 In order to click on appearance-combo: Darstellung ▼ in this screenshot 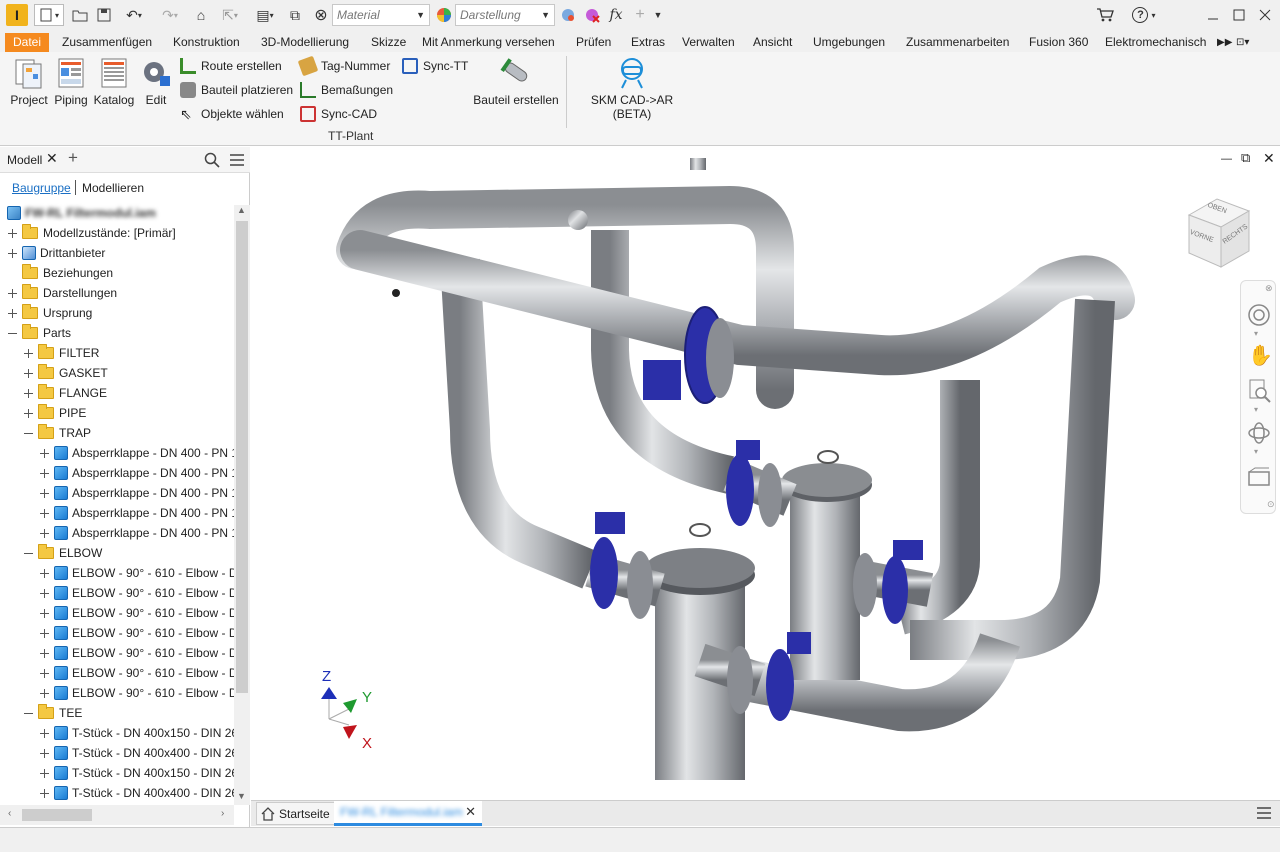, I will do `click(505, 15)`.